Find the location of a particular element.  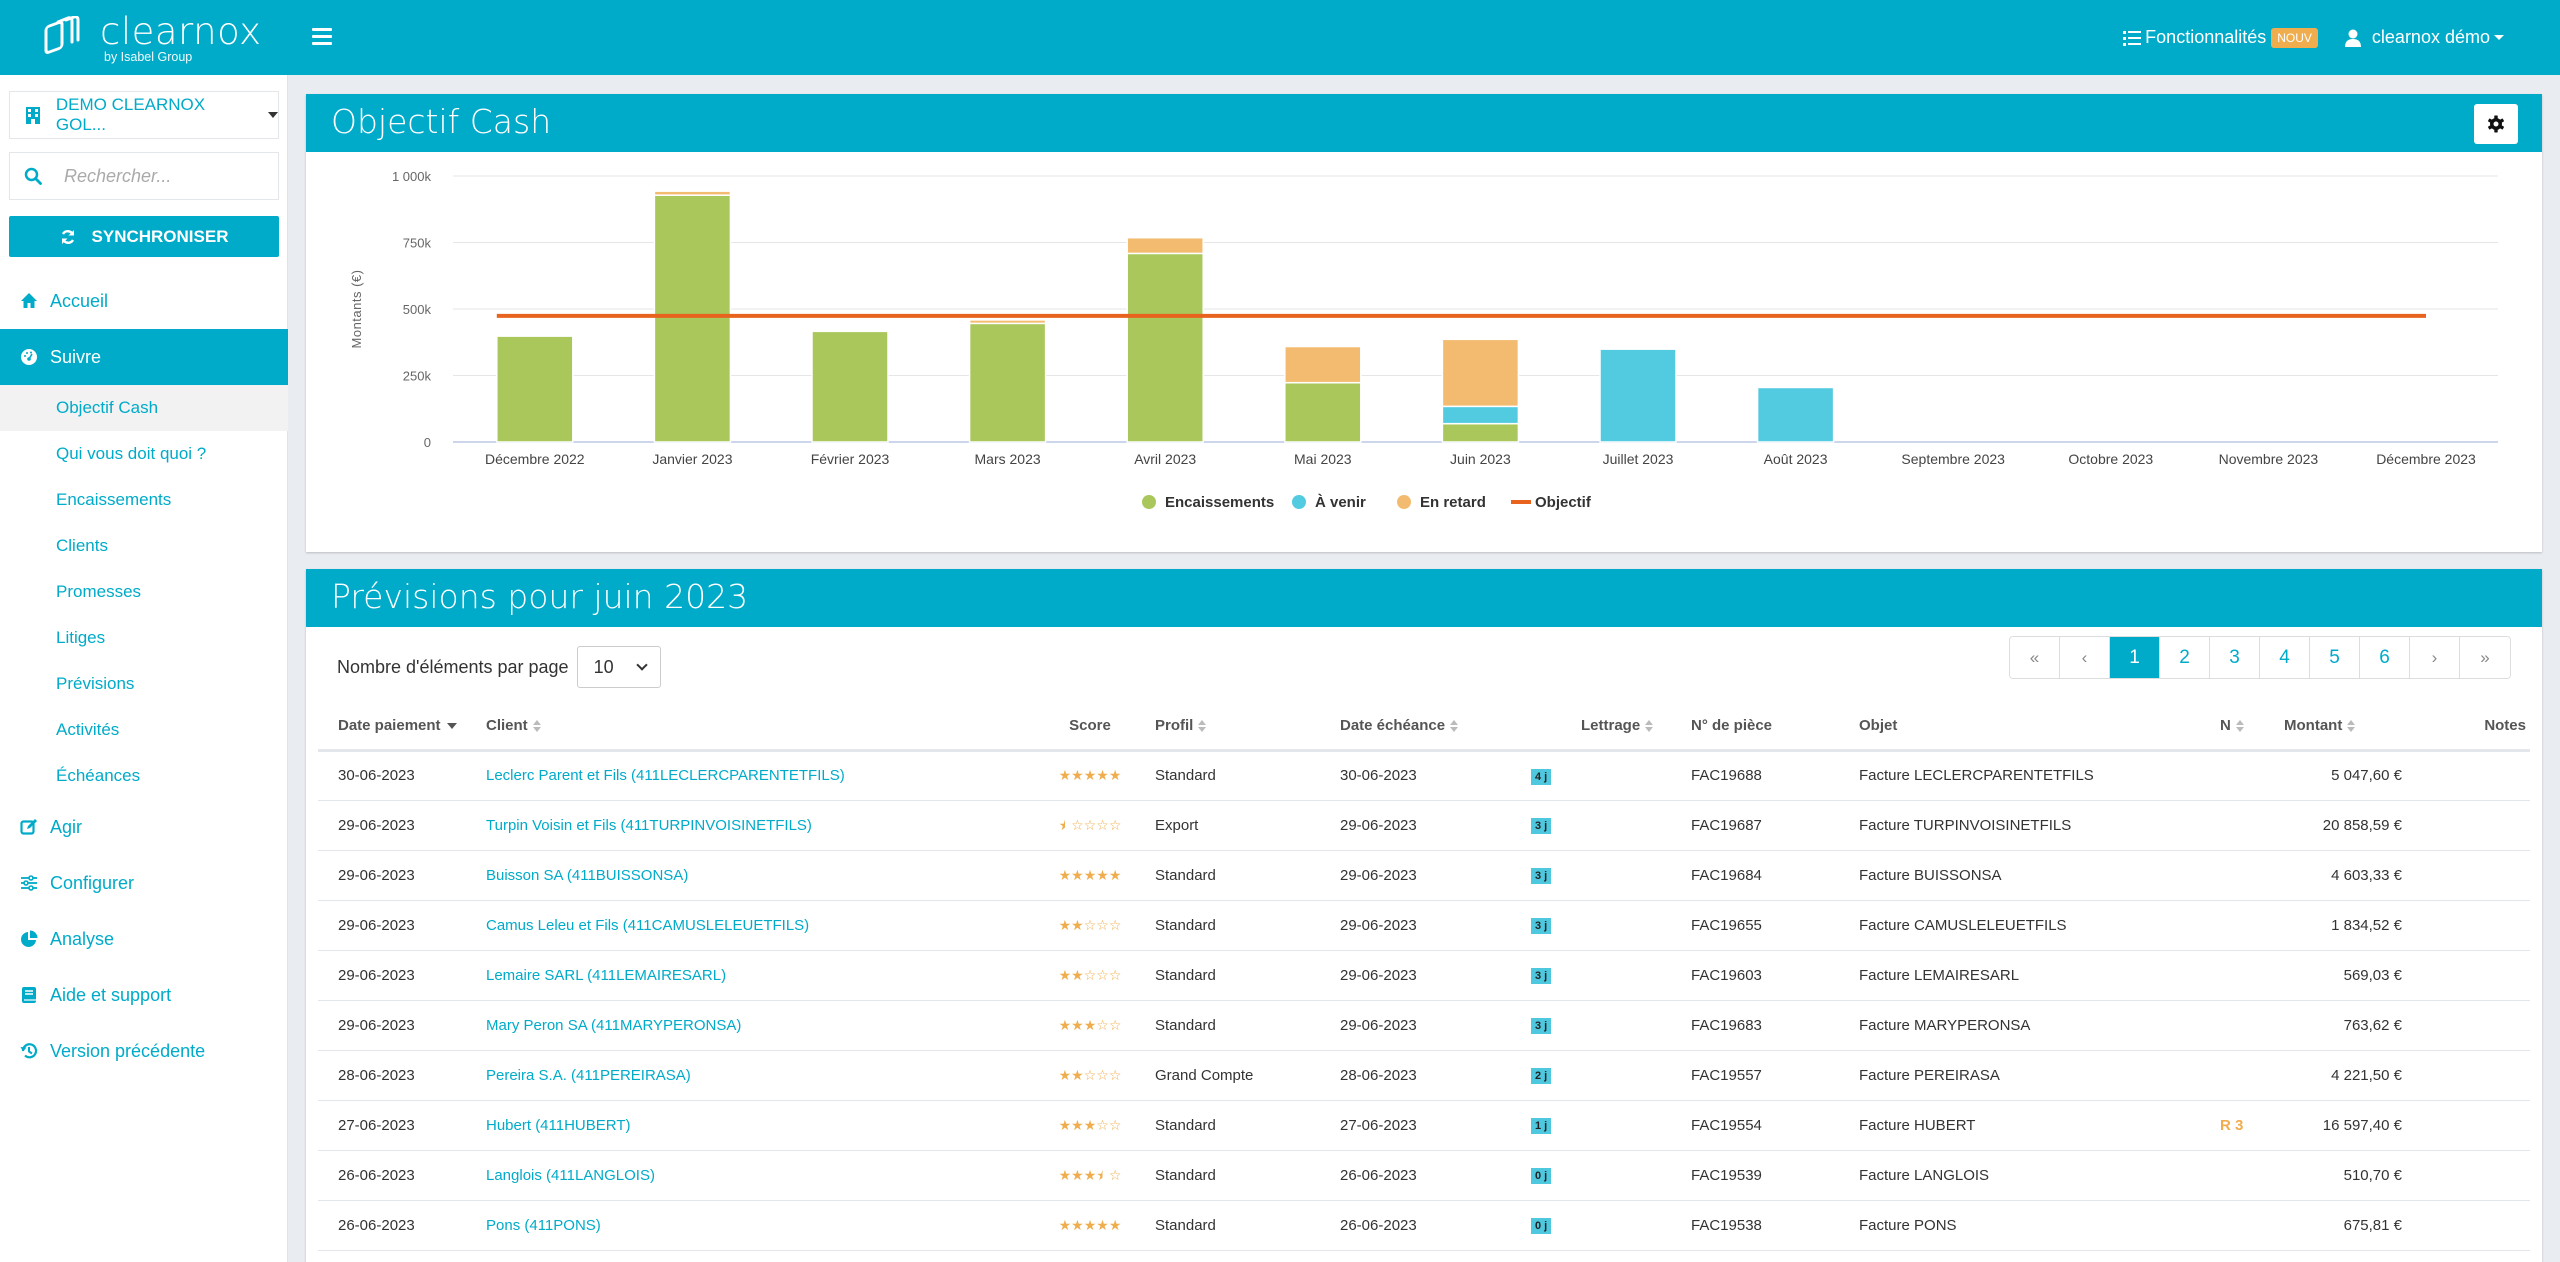

reminder-badge: R 3 is located at coordinates (2232, 1125).